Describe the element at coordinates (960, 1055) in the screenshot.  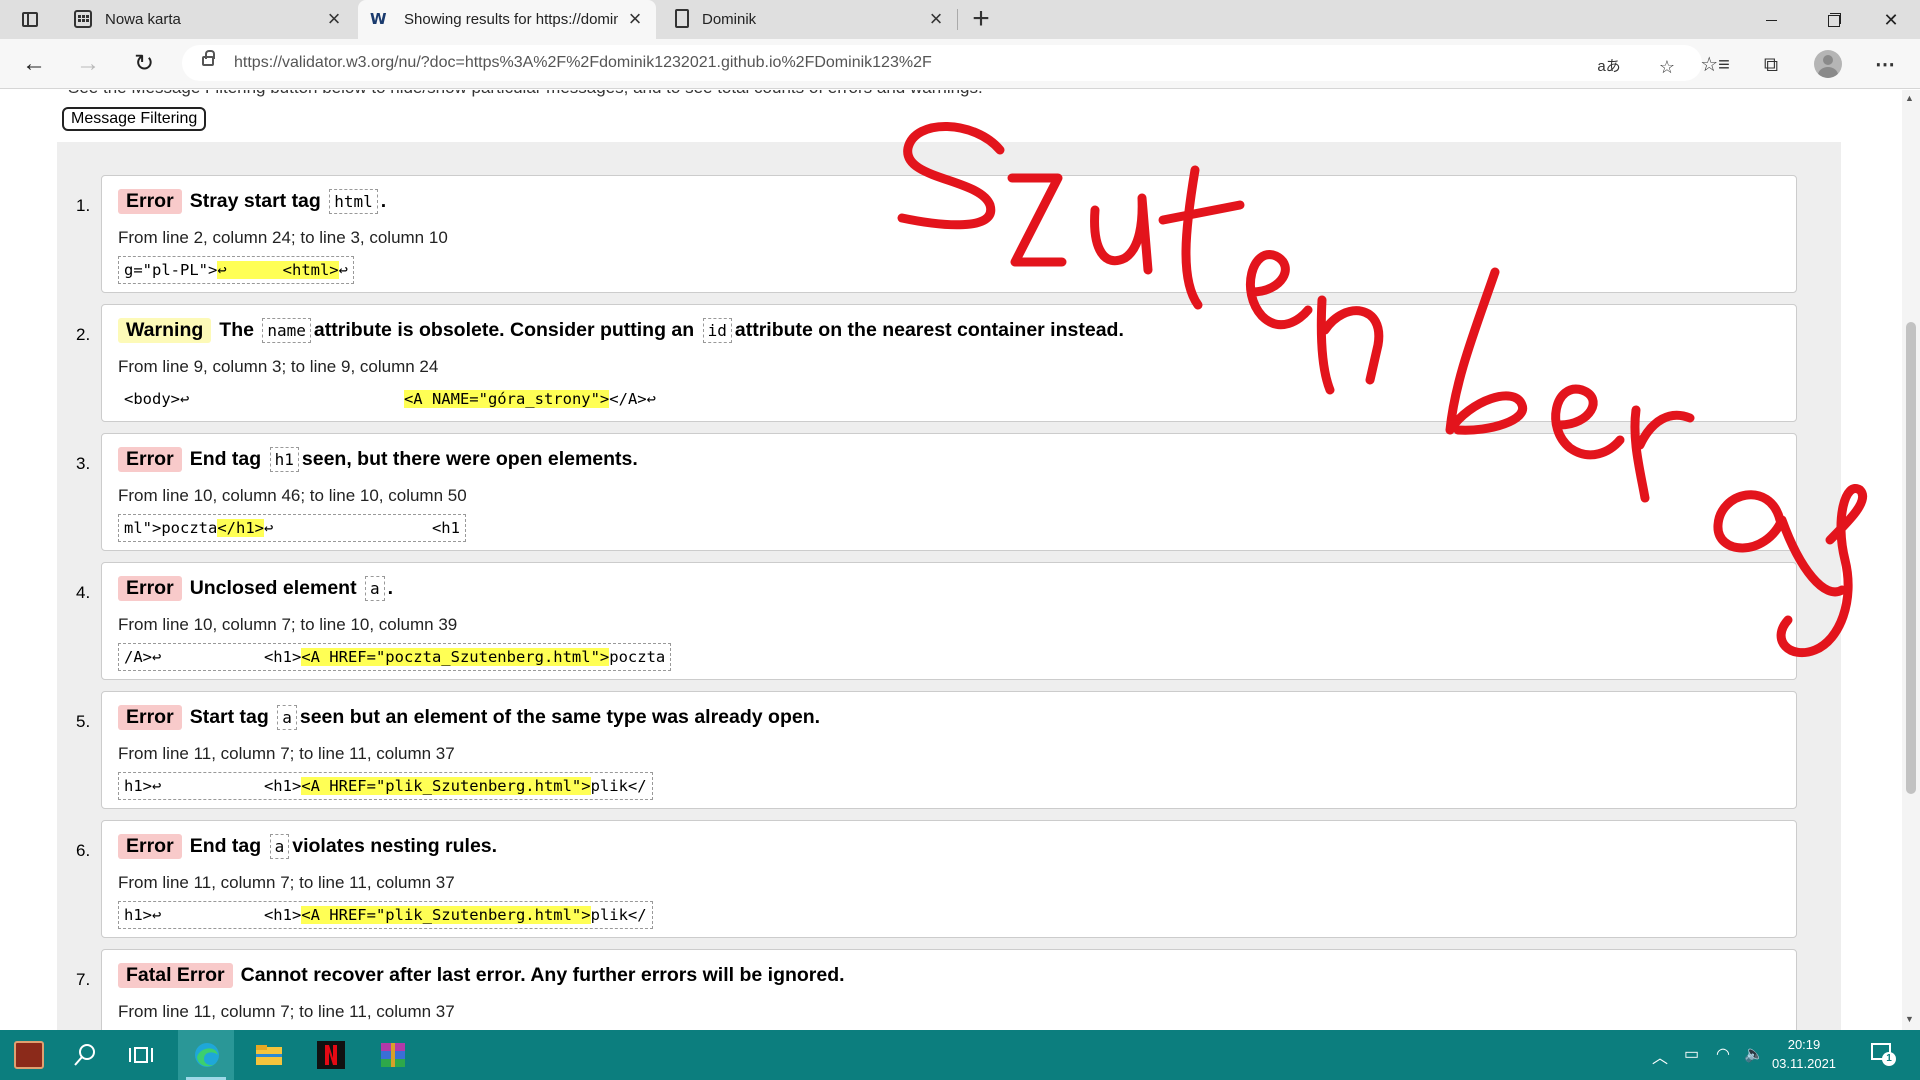
I see `taskbar: ︿ ▭ ◠ 🔈 20:19 03.11.2021 1` at that location.